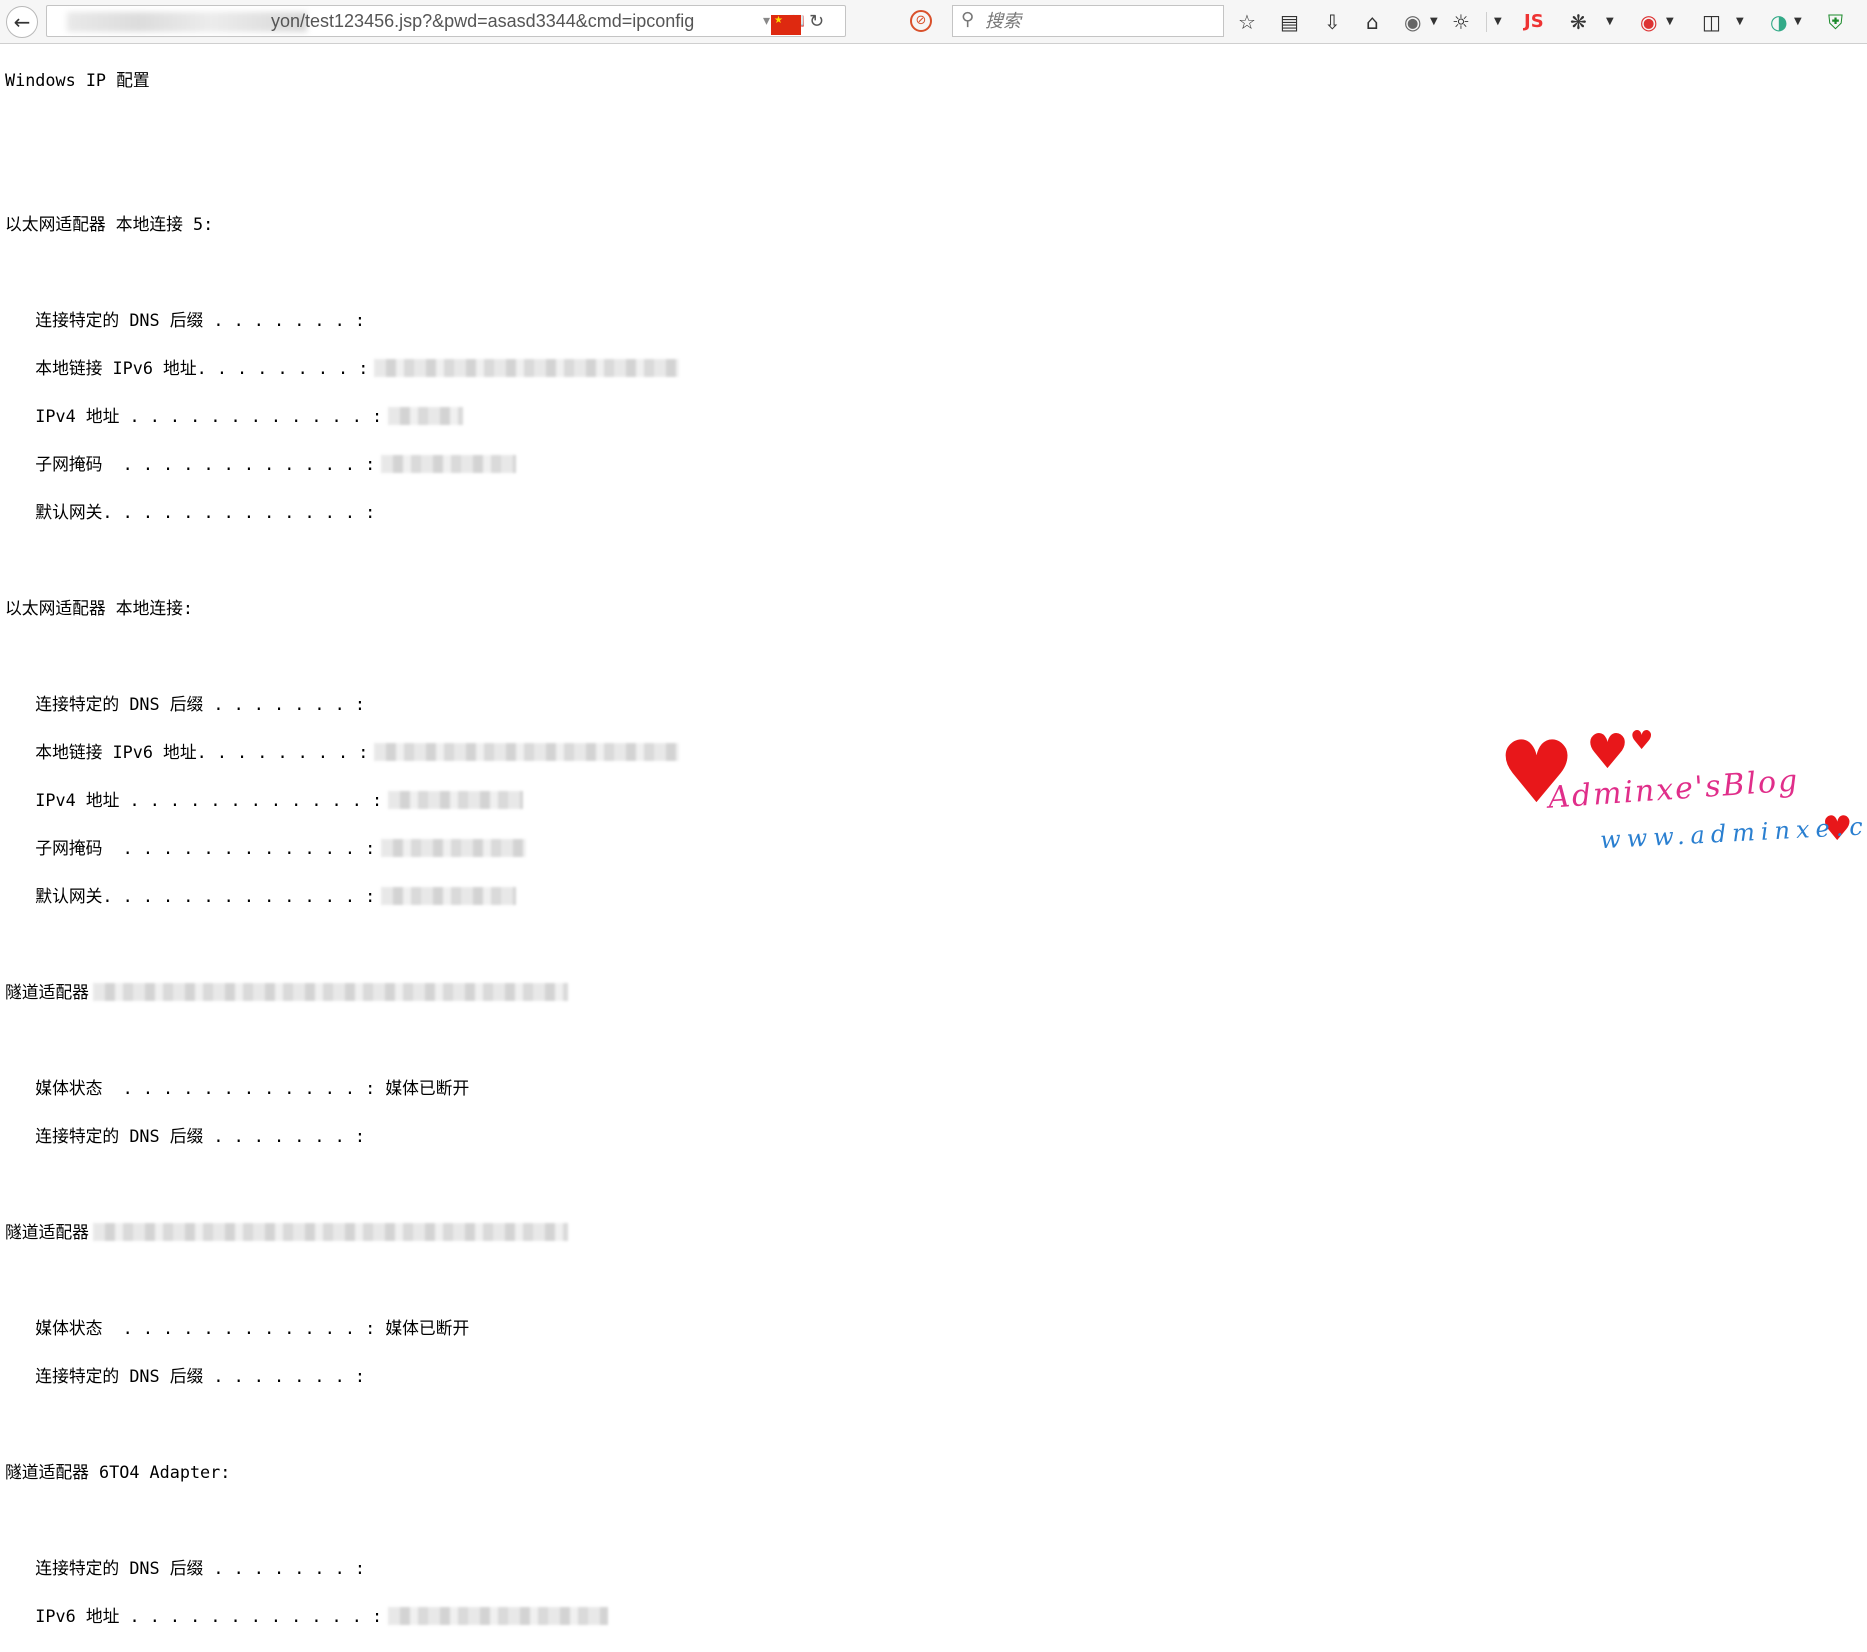  Describe the element at coordinates (968, 19) in the screenshot. I see `search-icon: ⚲` at that location.